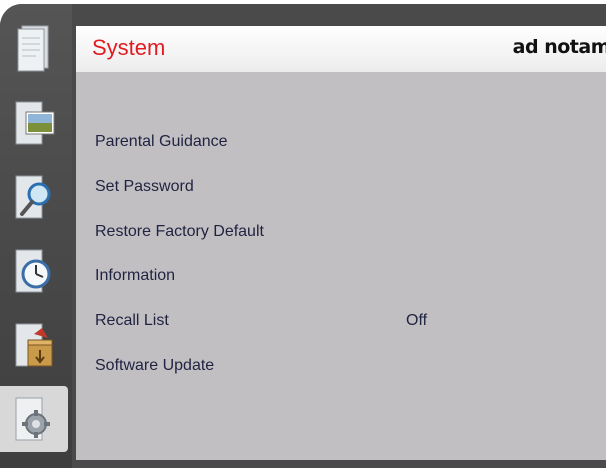 Image resolution: width=606 pixels, height=468 pixels. Describe the element at coordinates (341, 142) in the screenshot. I see `menu-item-parental-guidance: Parental Guidance` at that location.